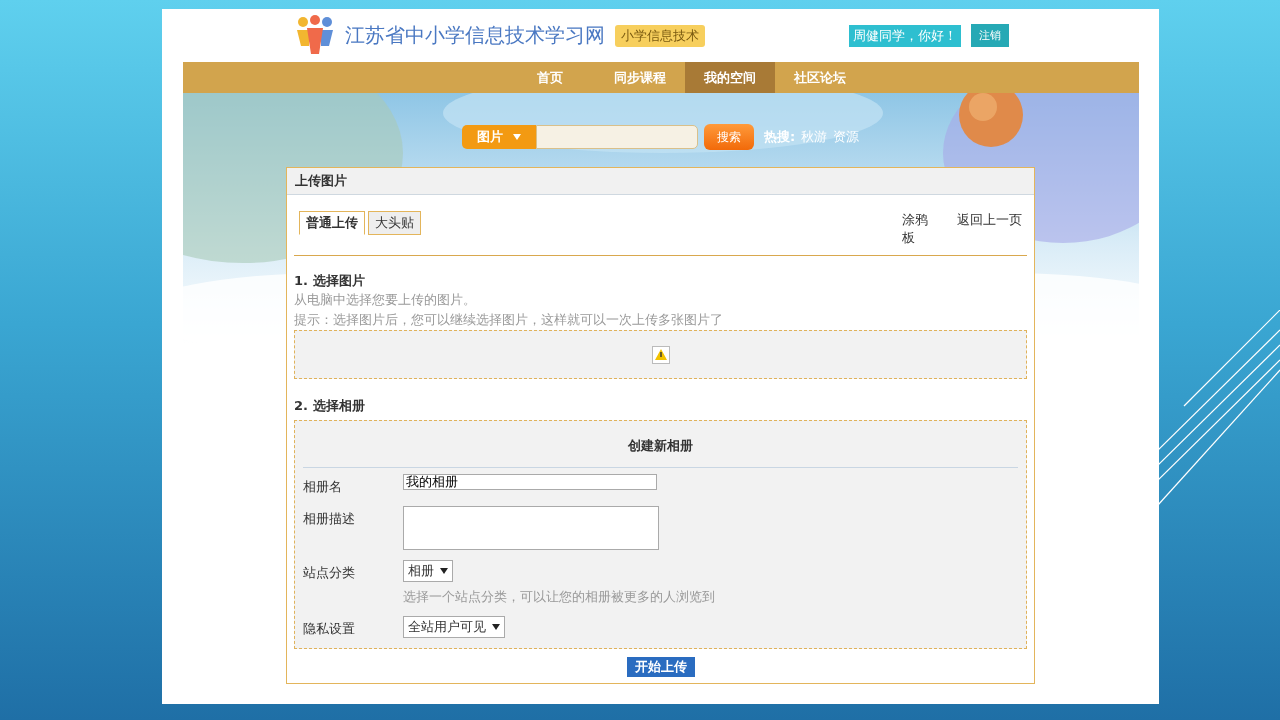 The width and height of the screenshot is (1280, 720). Describe the element at coordinates (498, 137) in the screenshot. I see `category-dropdown: 图片` at that location.